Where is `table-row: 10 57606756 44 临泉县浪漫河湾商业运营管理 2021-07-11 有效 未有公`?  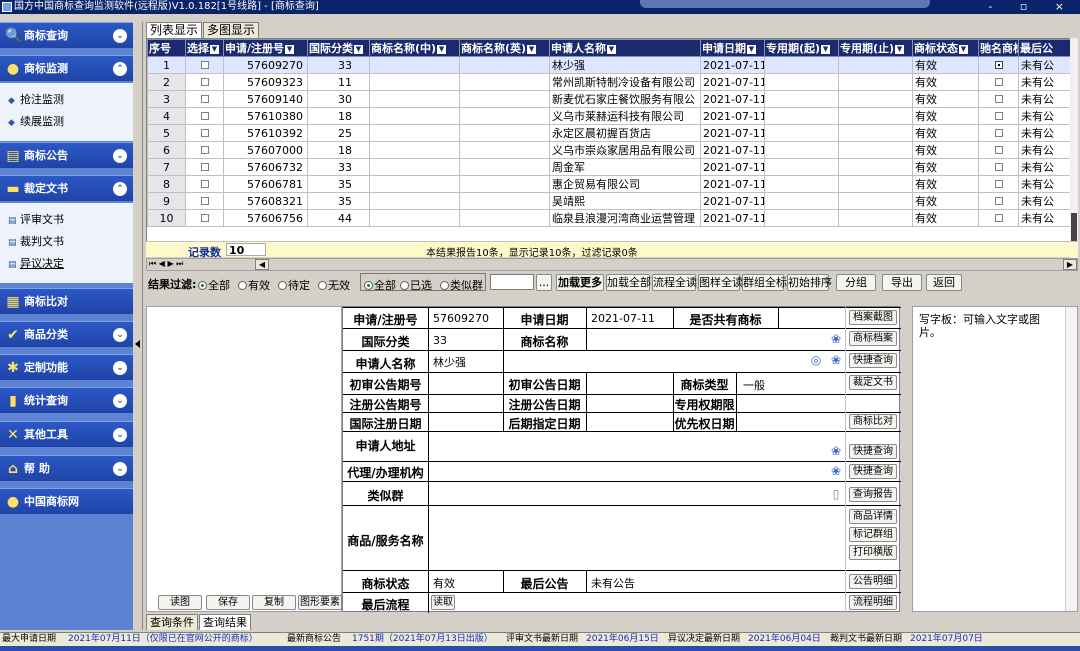
table-row: 10 57606756 44 临泉县浪漫河湾商业运营管理 2021-07-11 有效 未有公 is located at coordinates (612, 218).